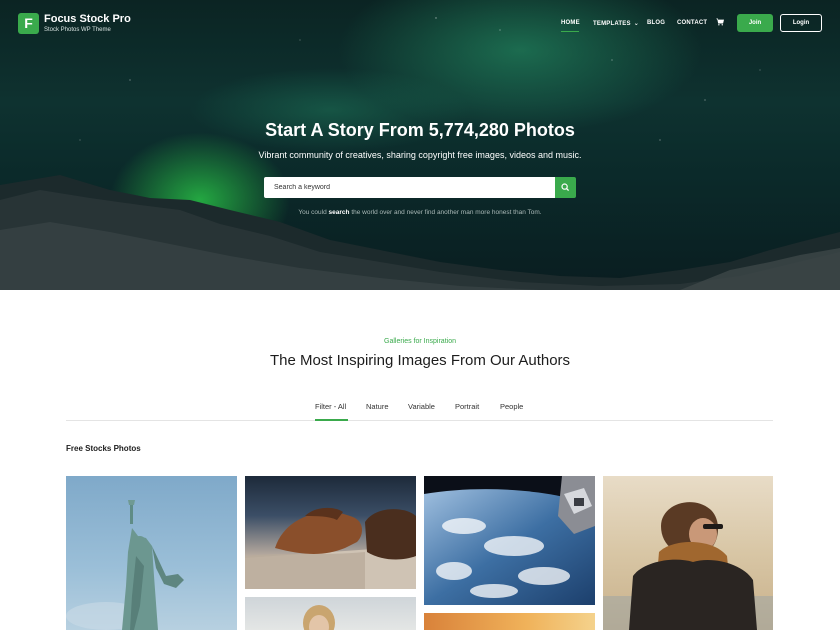 The height and width of the screenshot is (630, 840). Describe the element at coordinates (331, 420) in the screenshot. I see `filter-active-indicator` at that location.